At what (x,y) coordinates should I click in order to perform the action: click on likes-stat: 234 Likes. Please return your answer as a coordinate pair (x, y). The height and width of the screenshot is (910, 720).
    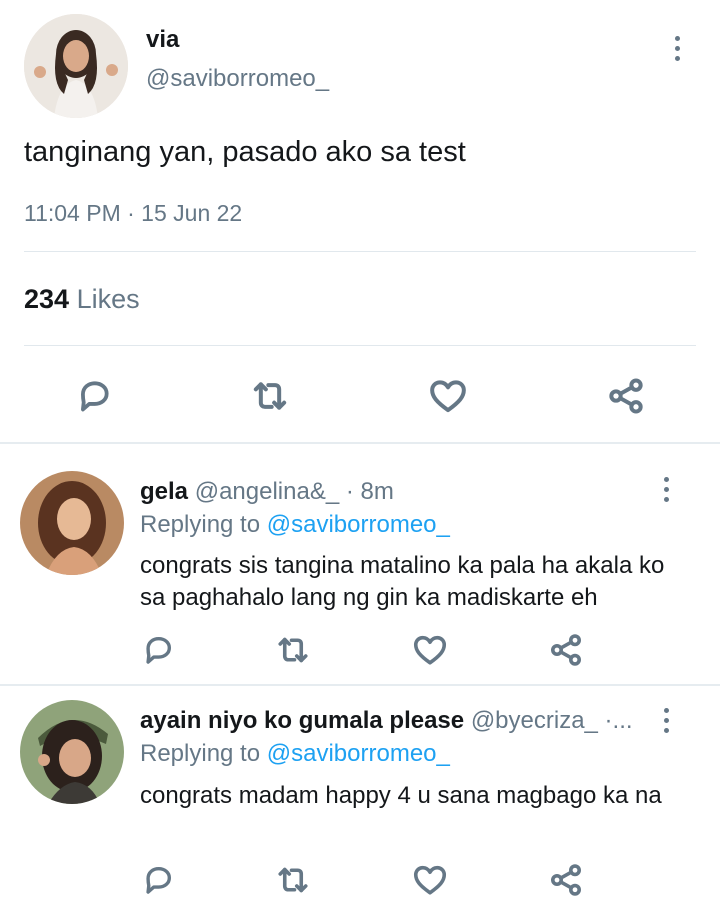
    Looking at the image, I should click on (82, 299).